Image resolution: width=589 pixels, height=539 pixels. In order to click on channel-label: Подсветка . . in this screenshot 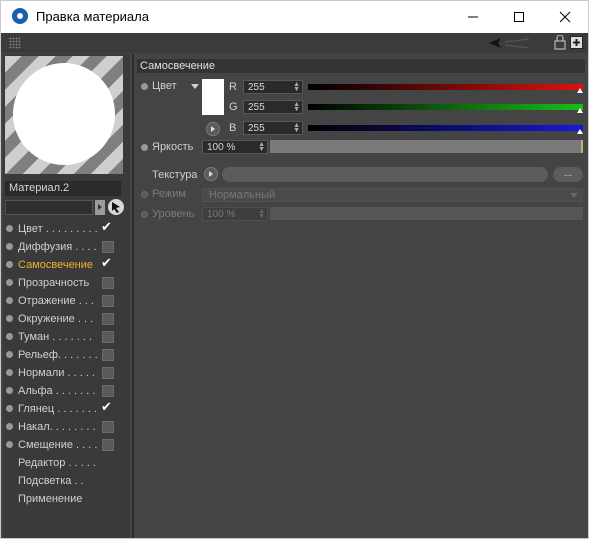, I will do `click(51, 481)`.